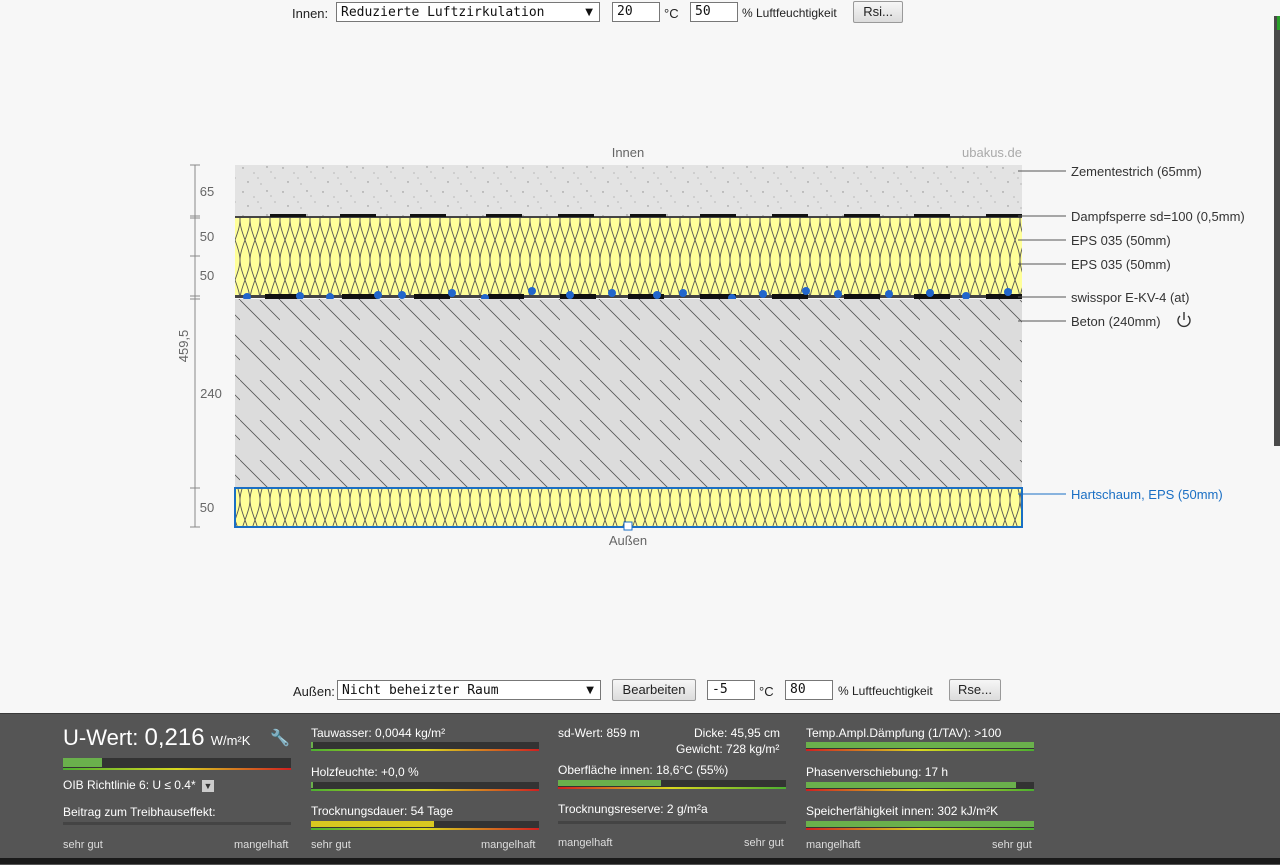 The width and height of the screenshot is (1280, 865). I want to click on outside-temp-unit: °C, so click(766, 691).